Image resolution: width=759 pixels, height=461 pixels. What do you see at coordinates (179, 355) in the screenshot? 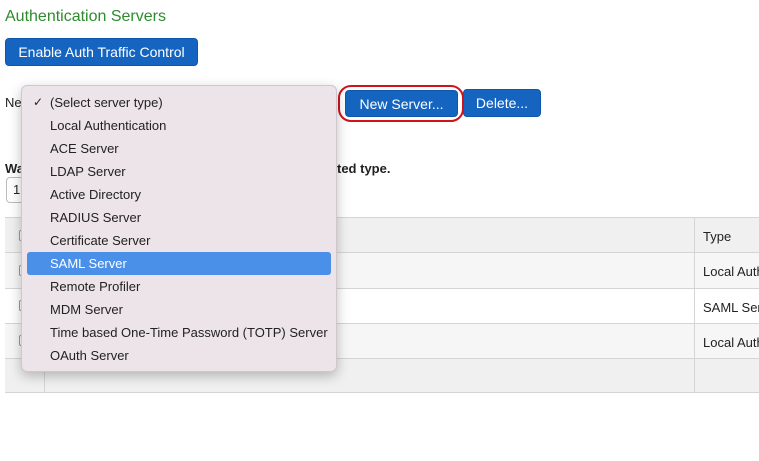
I see `option-oauth-server: OAuth Server` at bounding box center [179, 355].